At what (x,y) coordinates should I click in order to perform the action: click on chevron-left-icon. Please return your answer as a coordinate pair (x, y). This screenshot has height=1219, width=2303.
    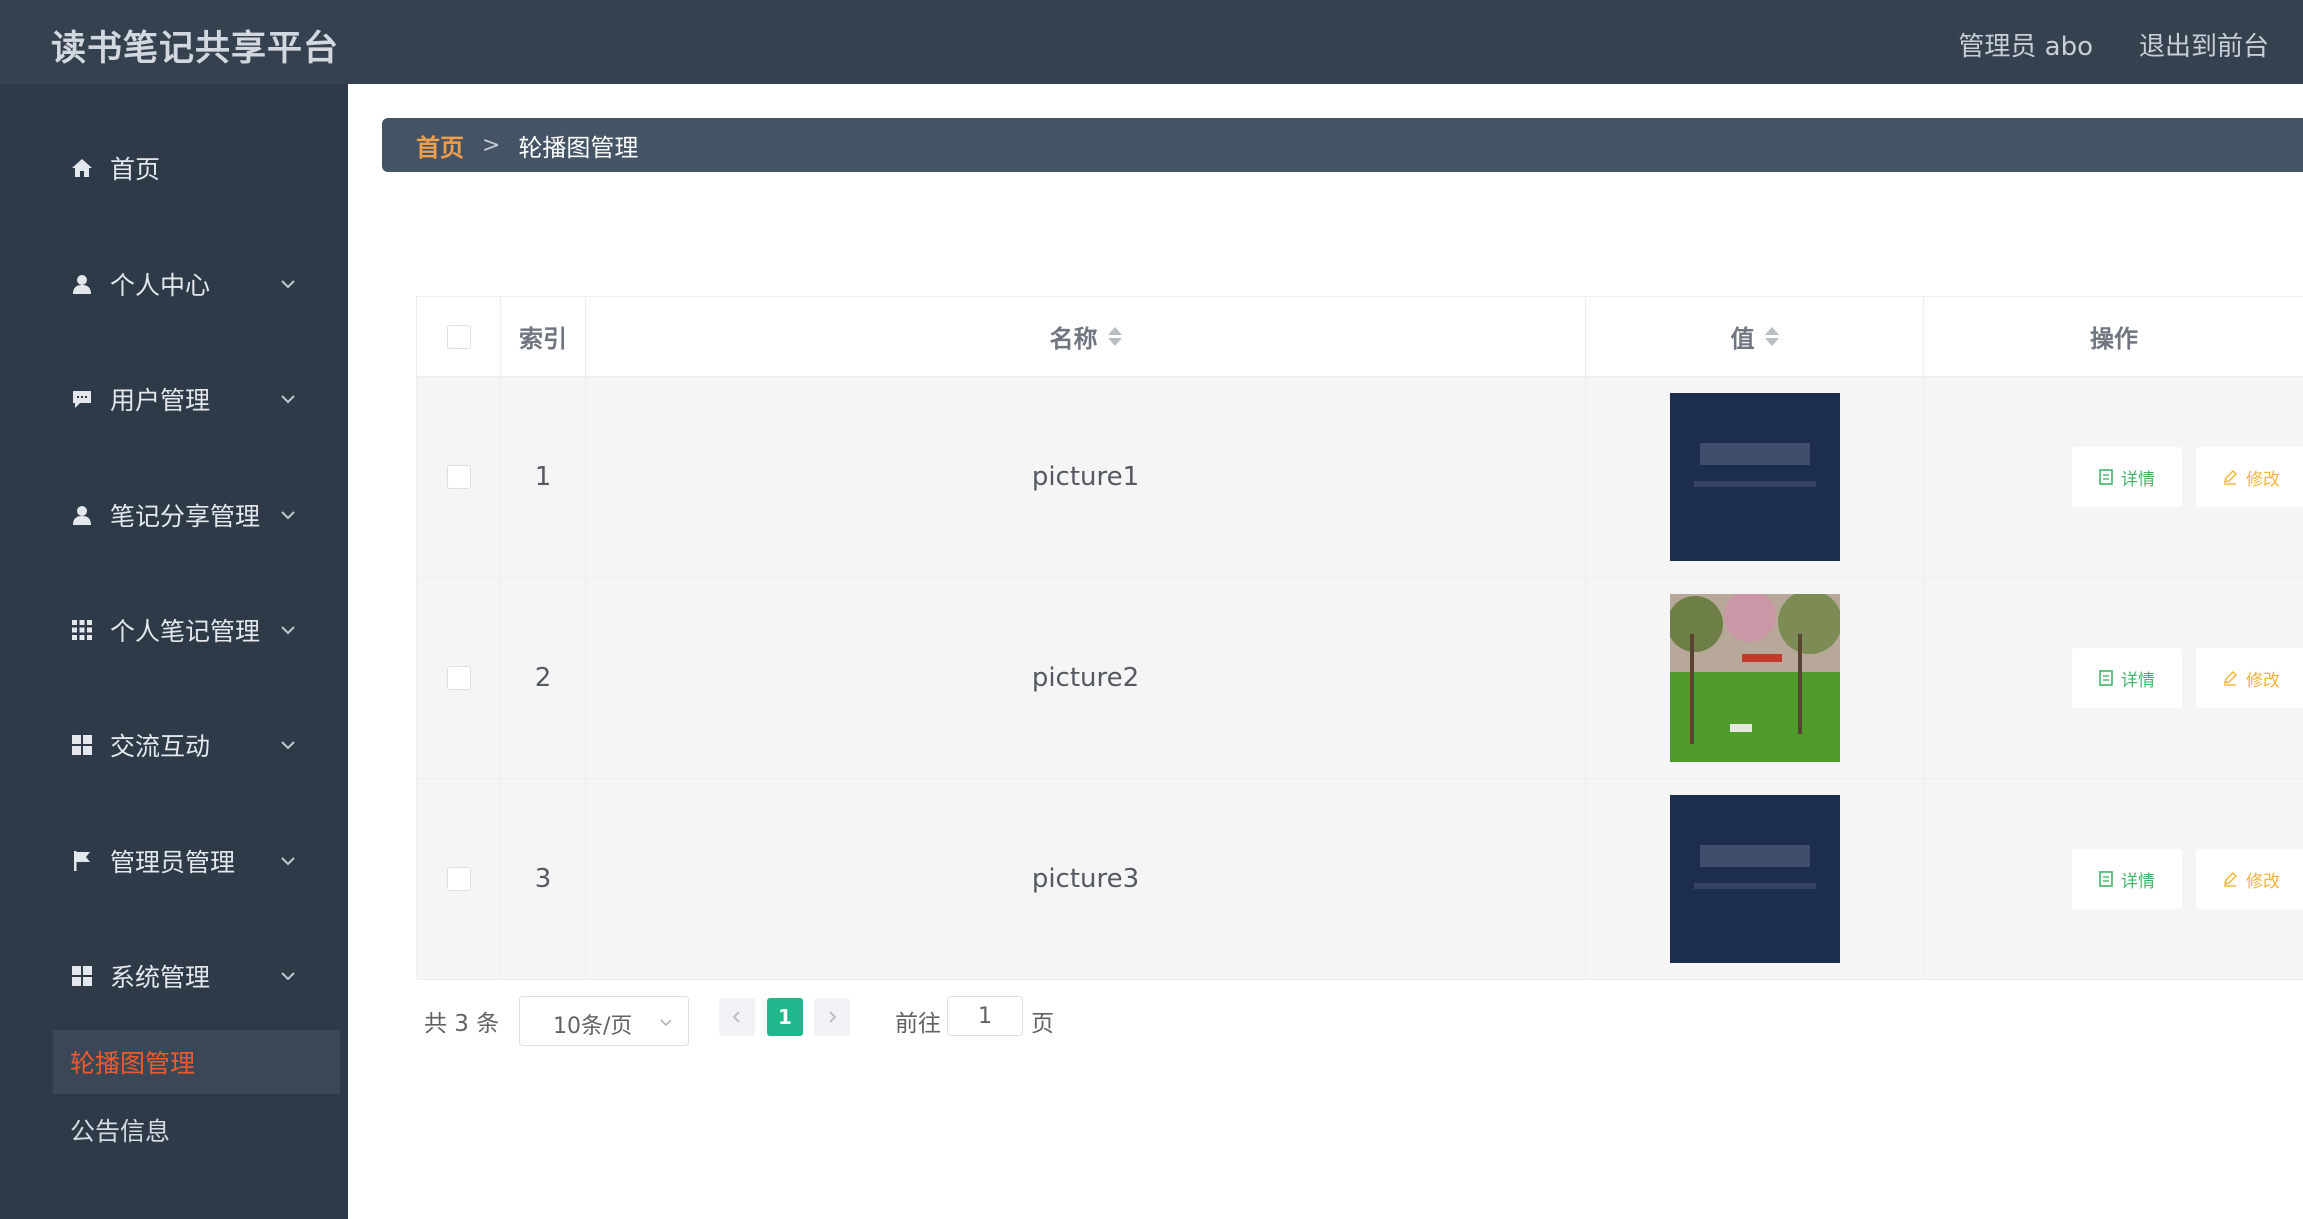
    Looking at the image, I should click on (736, 1017).